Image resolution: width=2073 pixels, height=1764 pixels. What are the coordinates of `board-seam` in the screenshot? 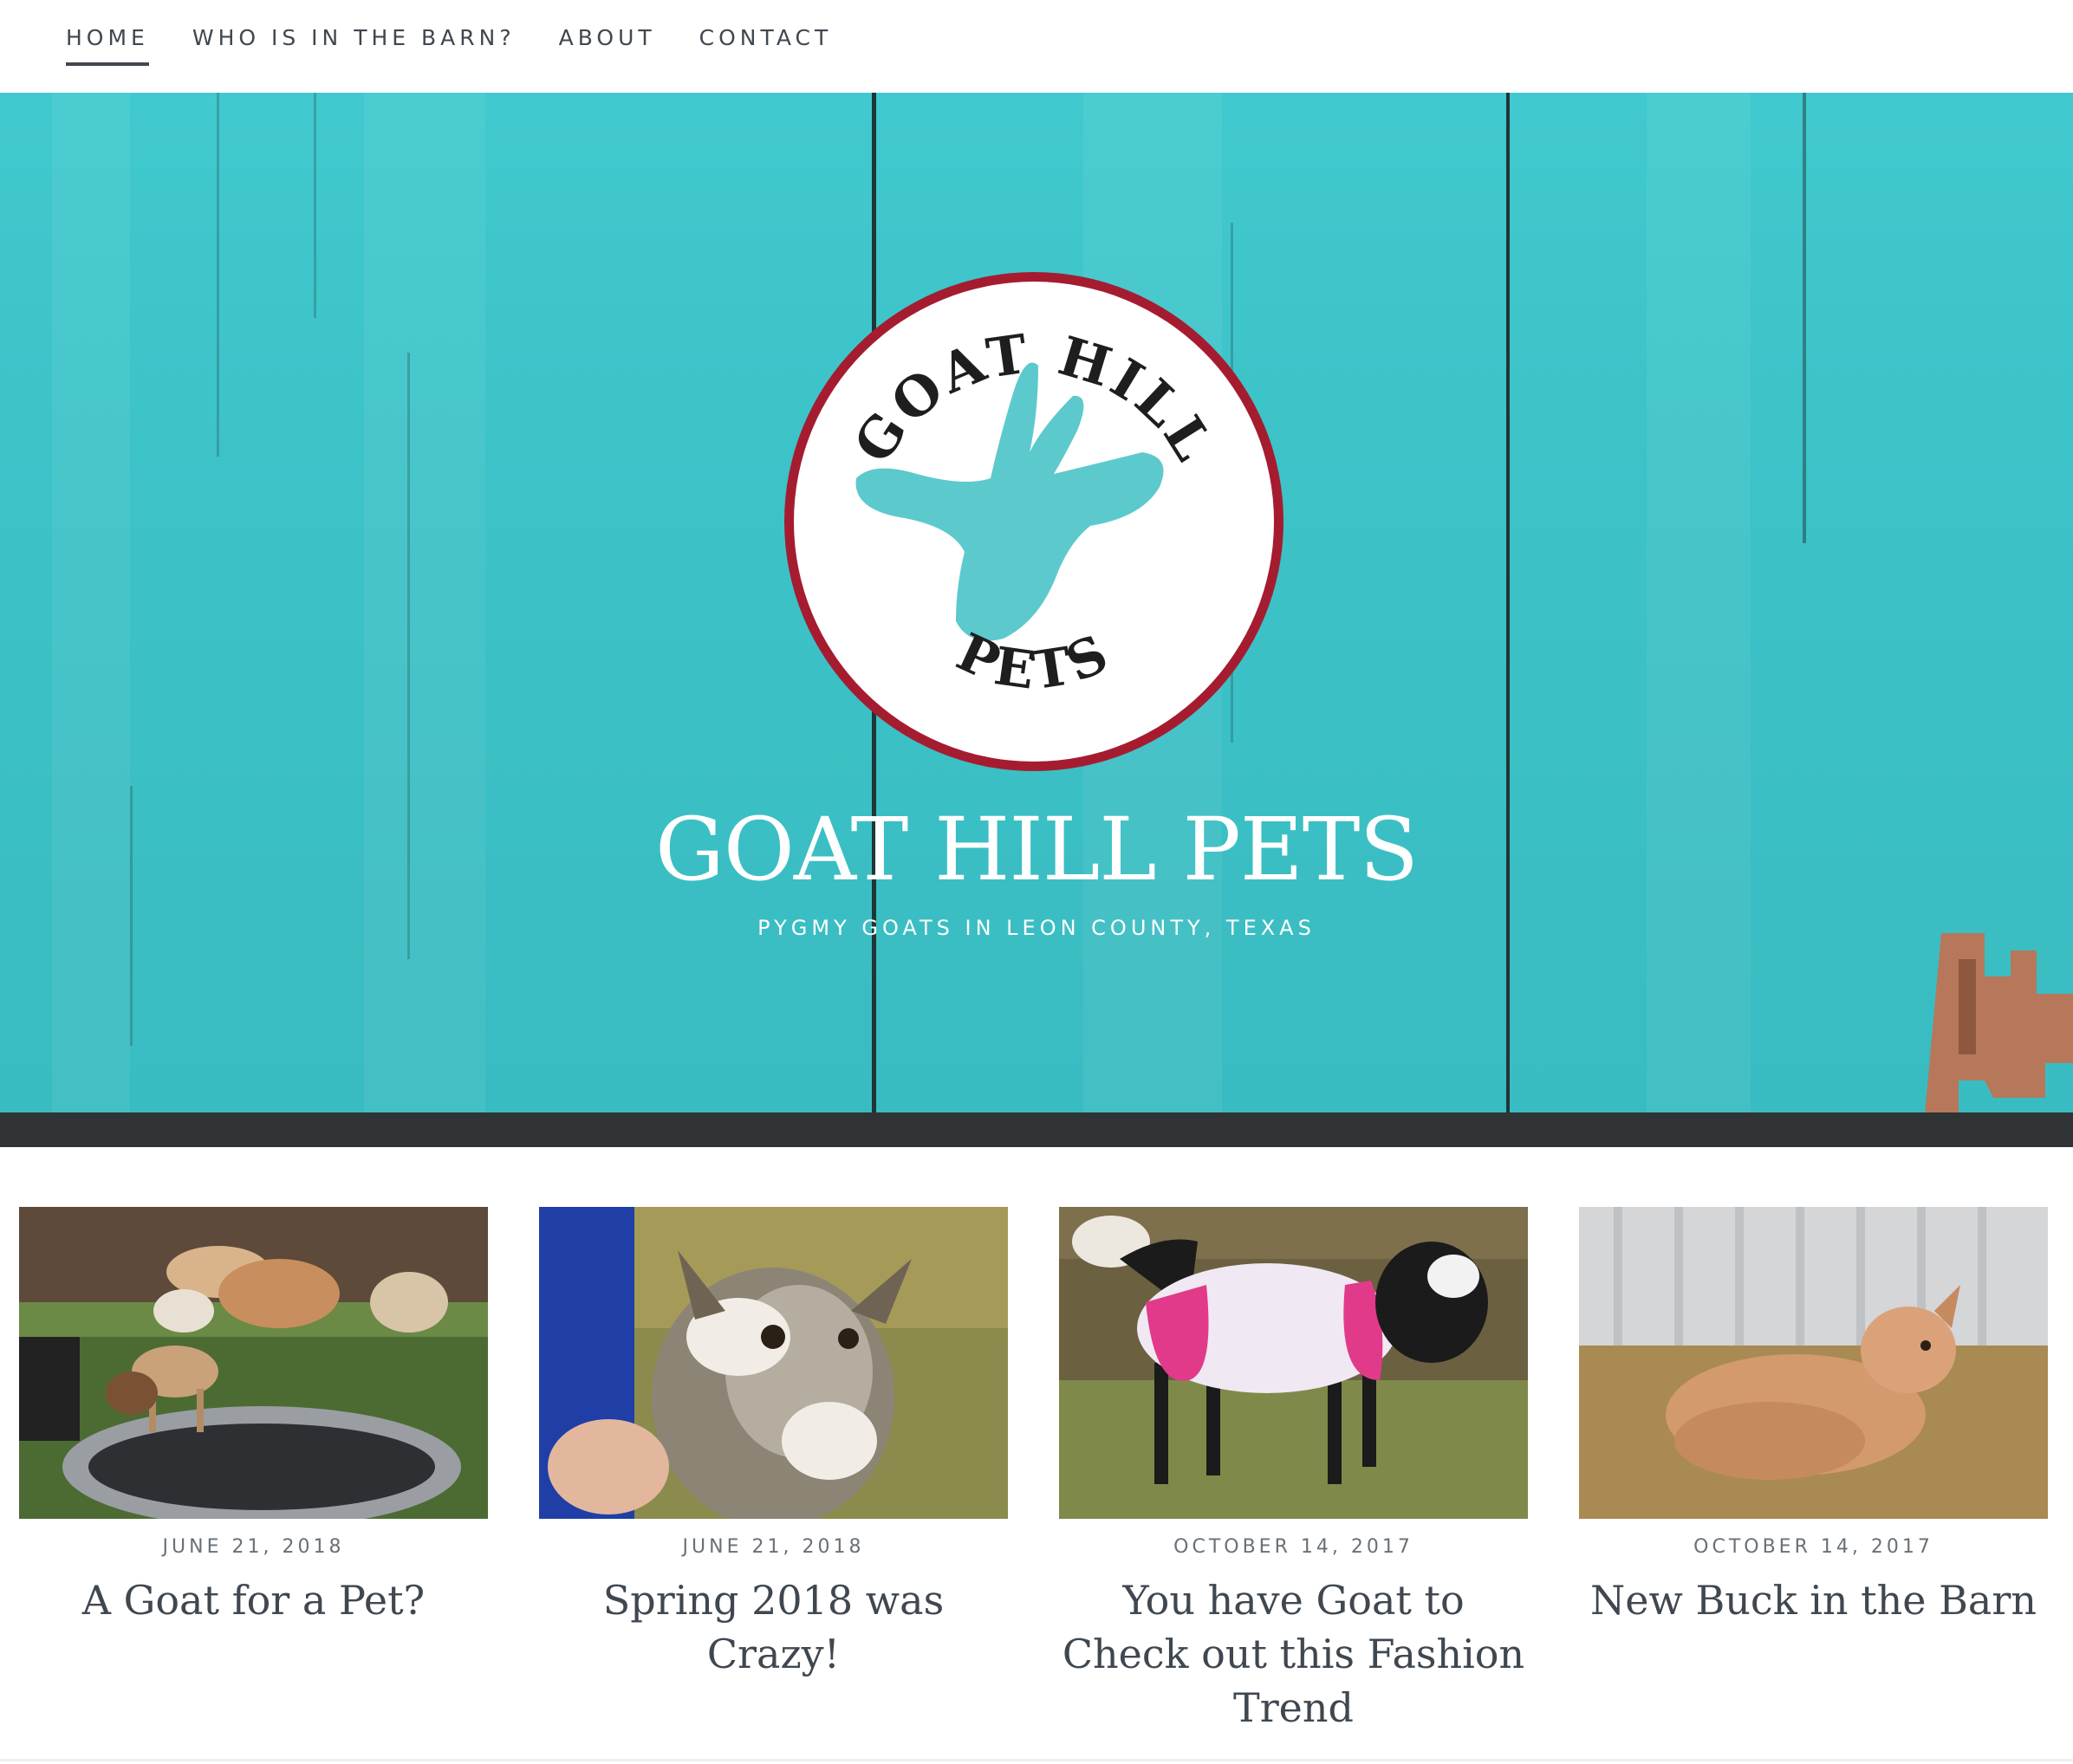 It's located at (1508, 602).